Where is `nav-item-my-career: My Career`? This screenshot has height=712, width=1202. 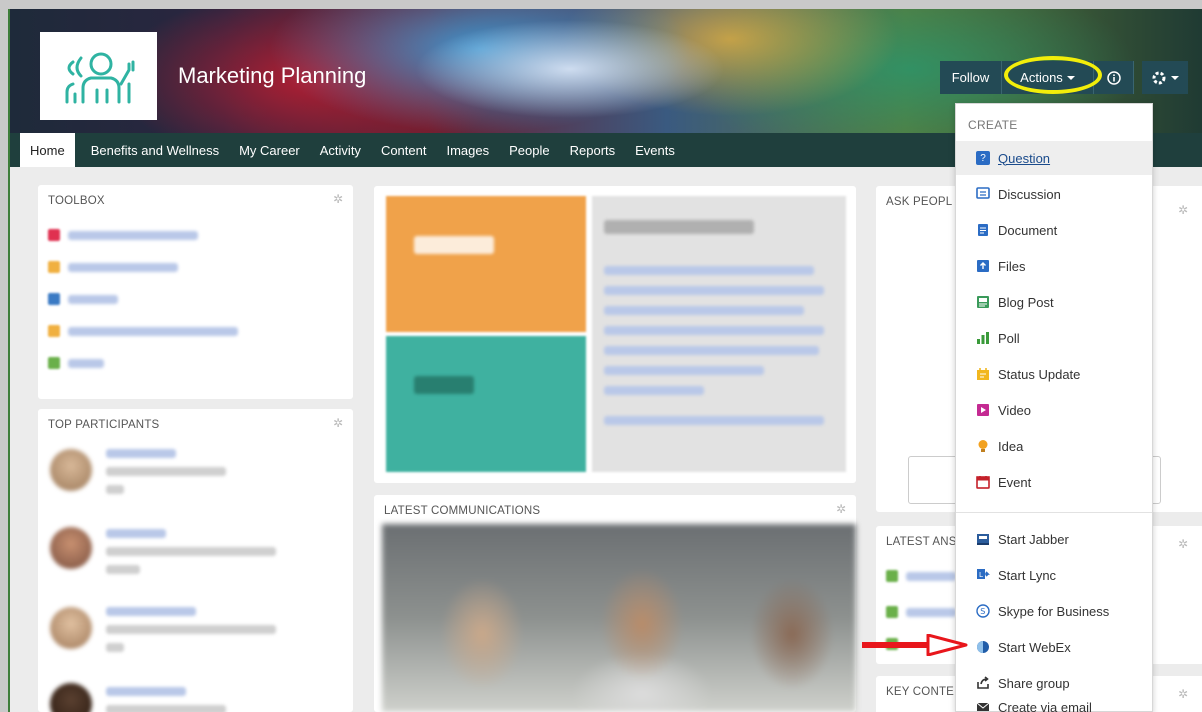
nav-item-my-career: My Career is located at coordinates (276, 150).